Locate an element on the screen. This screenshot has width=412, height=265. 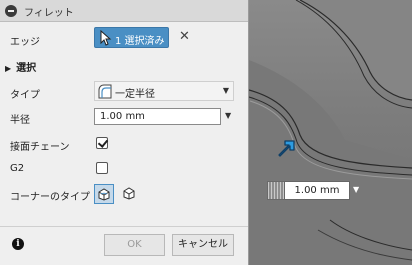
radius-input: 1.00 mm is located at coordinates (157, 116).